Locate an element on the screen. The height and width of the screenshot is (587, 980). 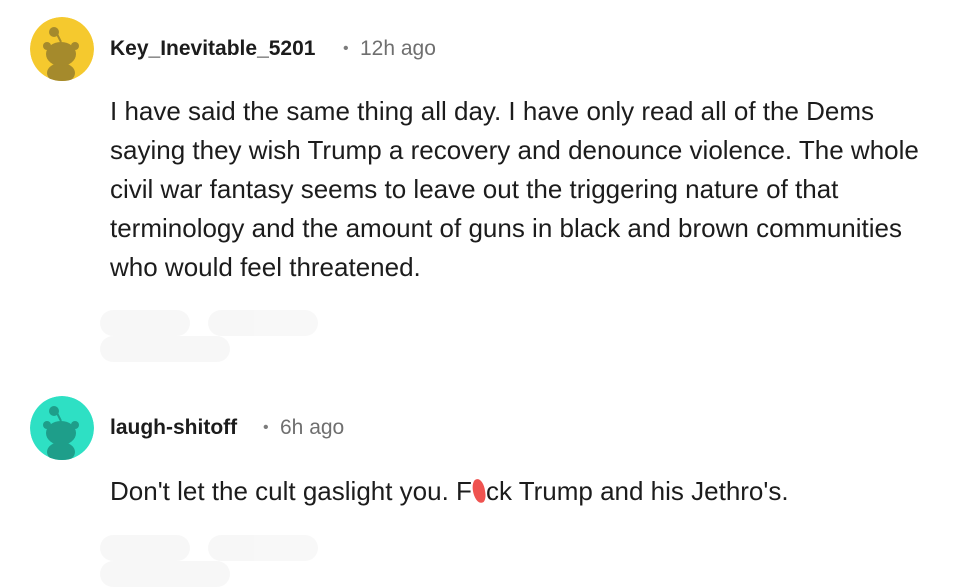
comment-body-start: Don't let the cult gaslight you. F is located at coordinates (291, 491).